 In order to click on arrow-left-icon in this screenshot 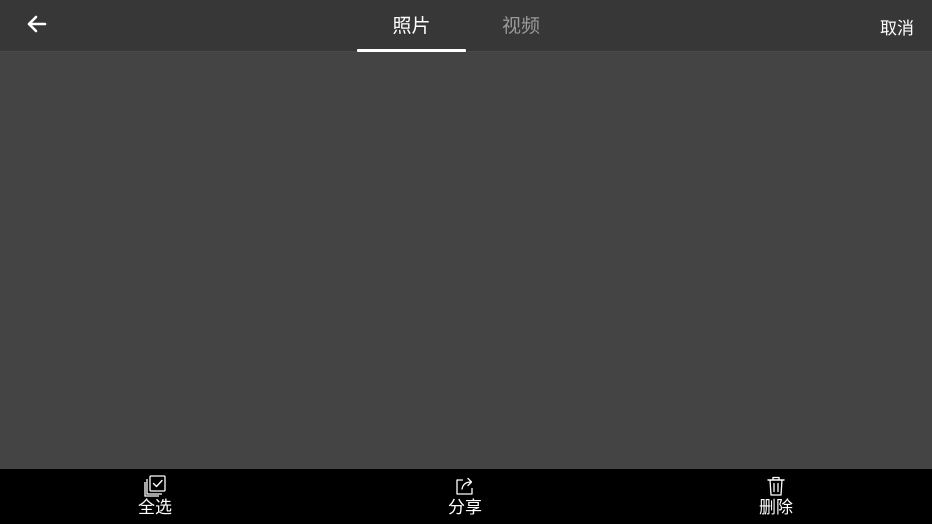, I will do `click(36, 26)`.